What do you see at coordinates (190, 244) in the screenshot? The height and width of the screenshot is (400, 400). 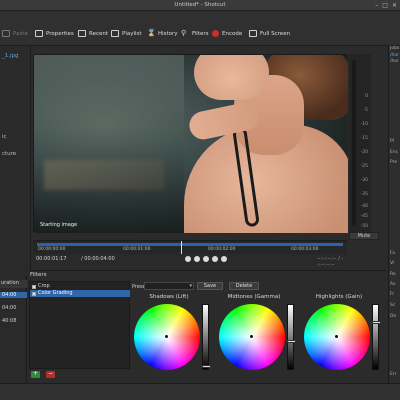 I see `scrub-bar` at bounding box center [190, 244].